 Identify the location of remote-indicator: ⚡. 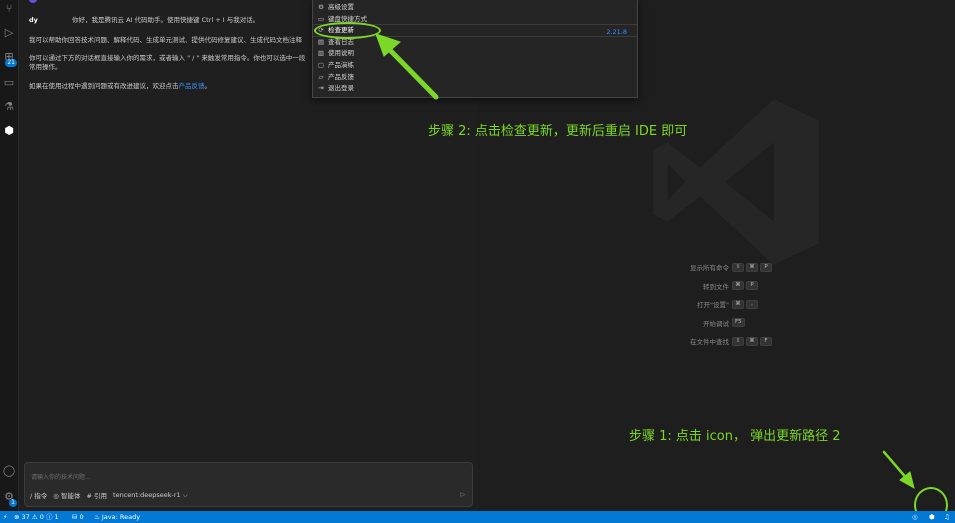
(5, 517).